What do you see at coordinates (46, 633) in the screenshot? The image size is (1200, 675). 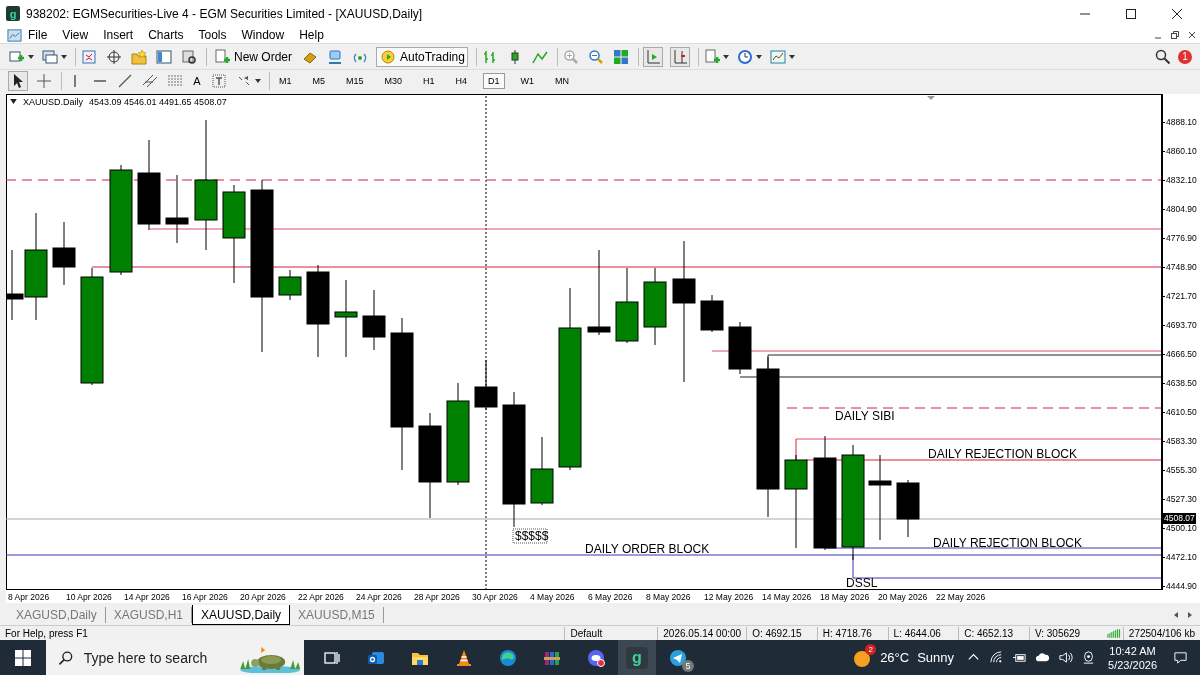 I see `status-text: For Help, press F1` at bounding box center [46, 633].